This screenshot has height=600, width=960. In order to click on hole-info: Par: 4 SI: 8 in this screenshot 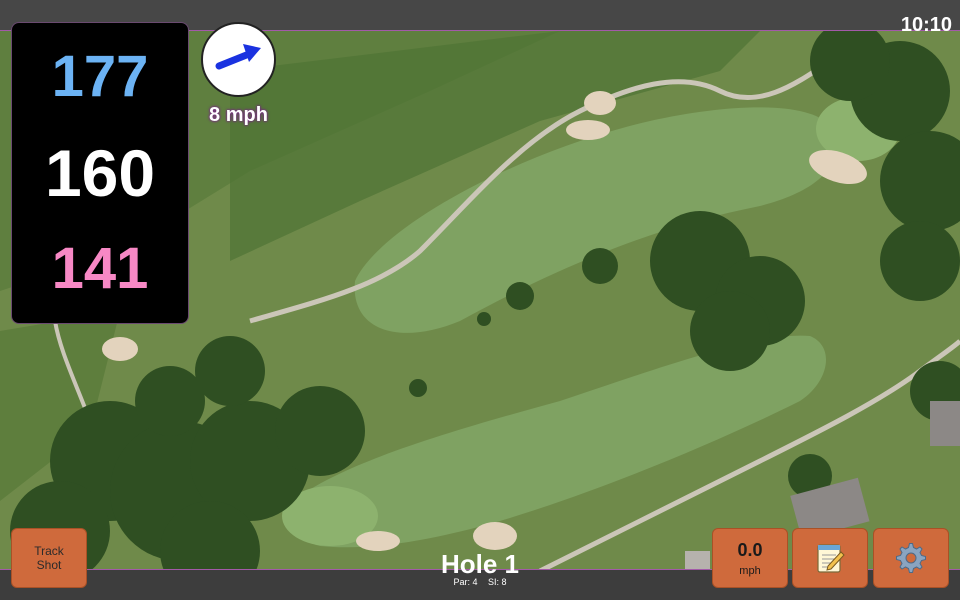, I will do `click(480, 582)`.